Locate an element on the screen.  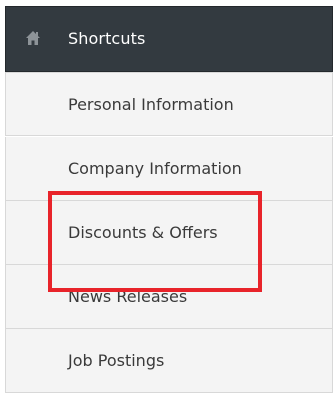
home-icon is located at coordinates (33, 38).